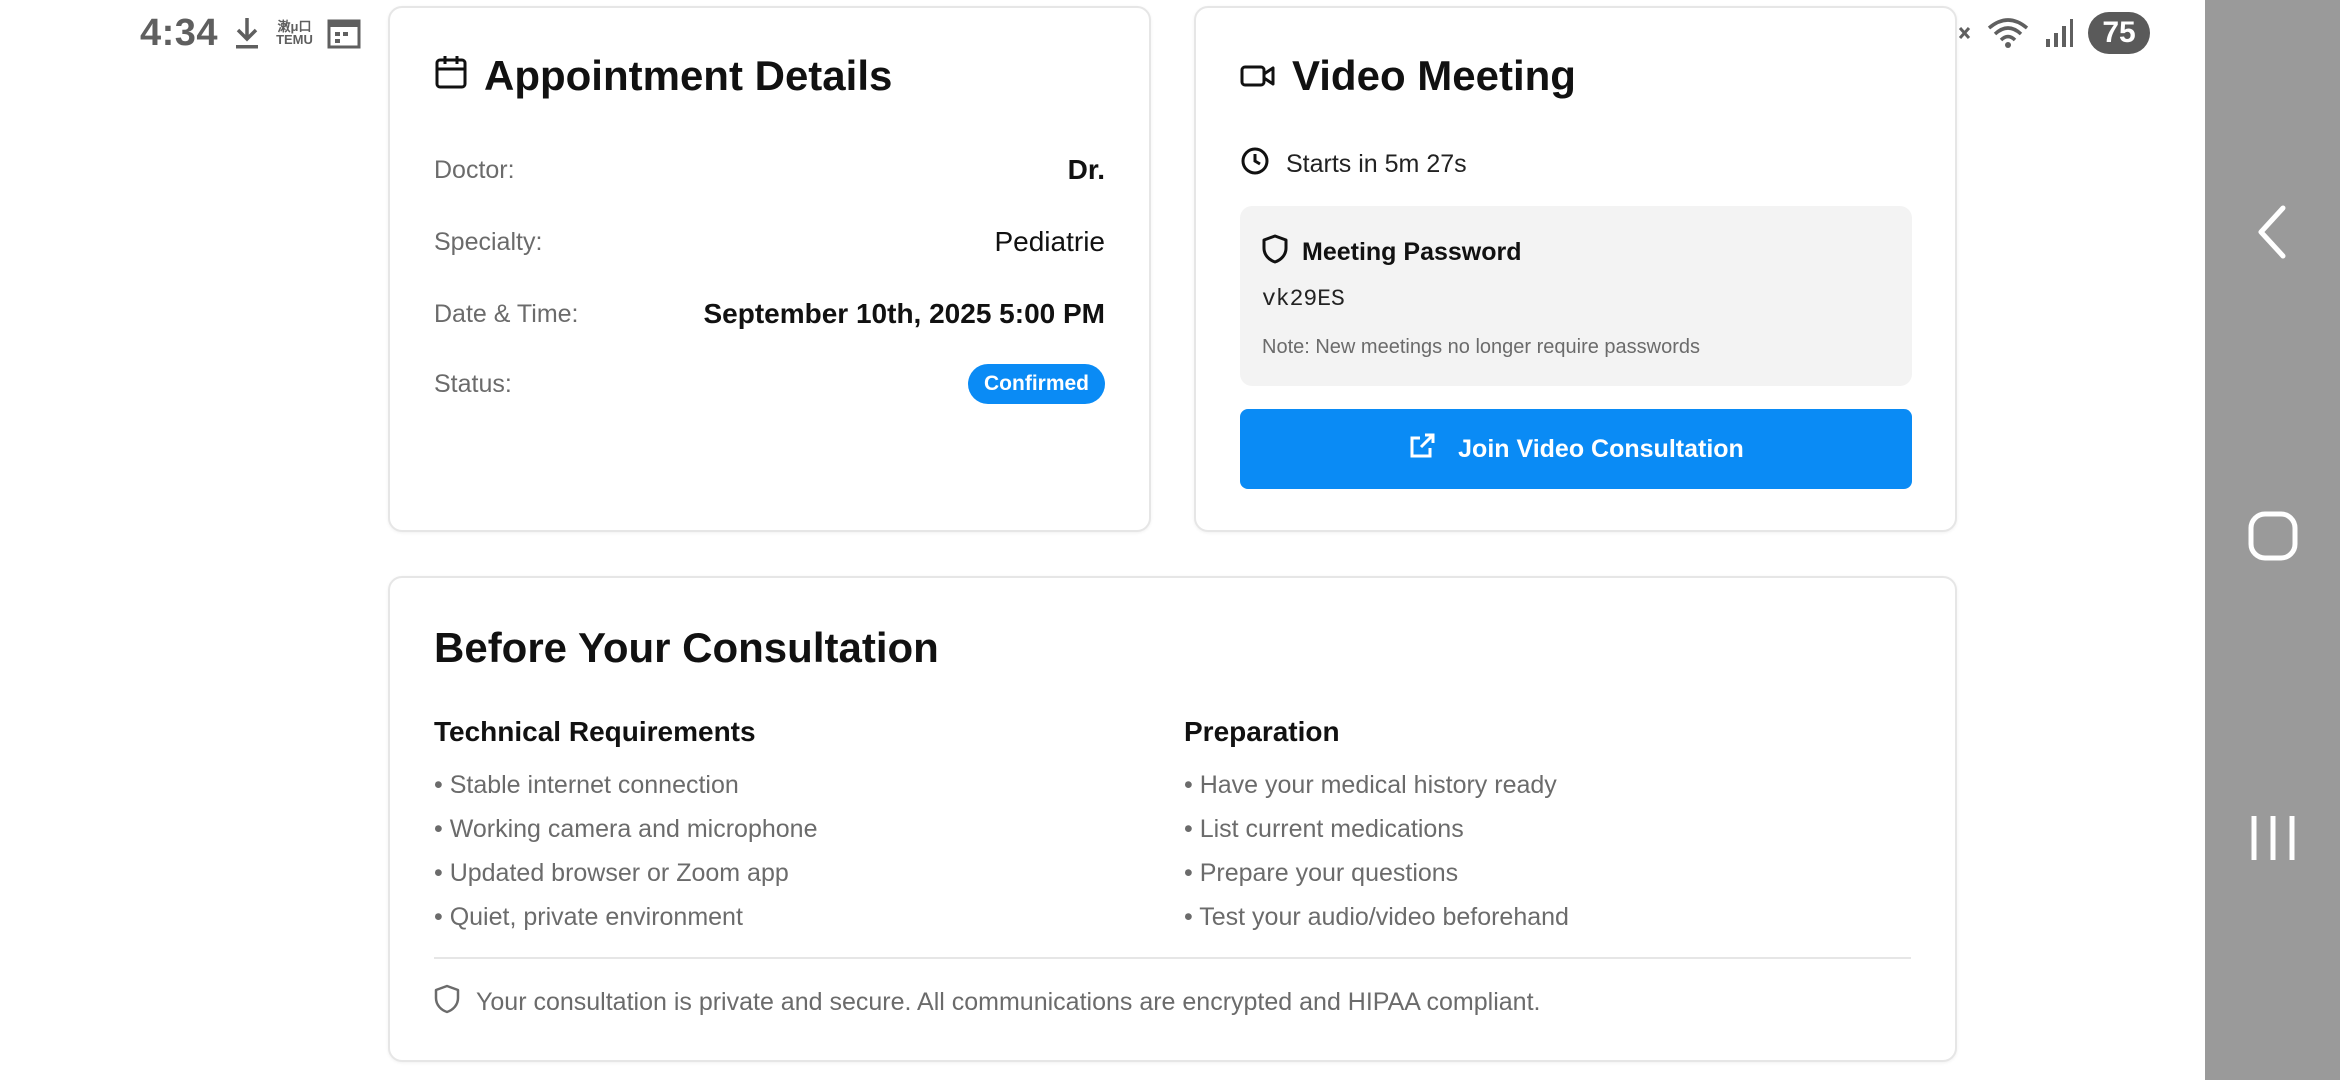 This screenshot has width=2340, height=1080. I want to click on join-button-label: Join Video Consultation, so click(1601, 448).